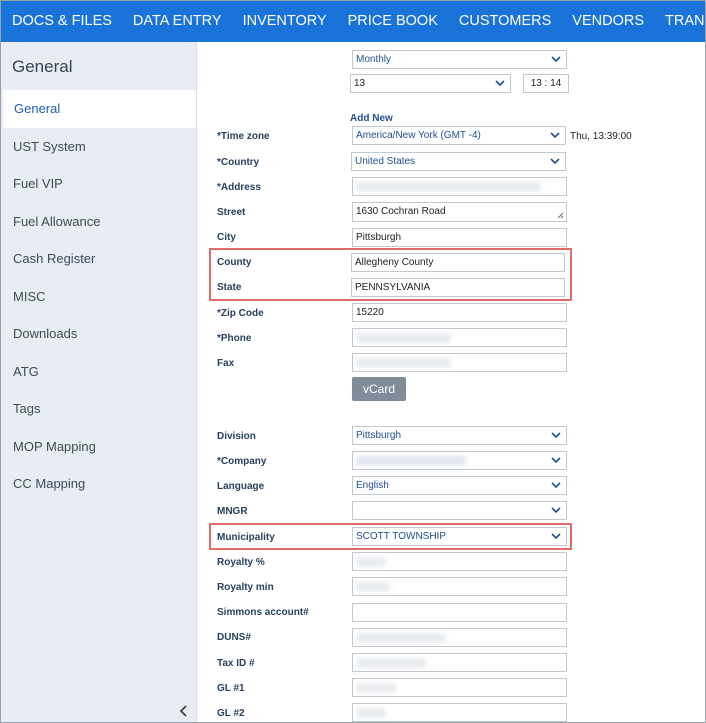 This screenshot has height=723, width=706. Describe the element at coordinates (98, 447) in the screenshot. I see `sidebar-item-mop-mapping: MOP Mapping` at that location.